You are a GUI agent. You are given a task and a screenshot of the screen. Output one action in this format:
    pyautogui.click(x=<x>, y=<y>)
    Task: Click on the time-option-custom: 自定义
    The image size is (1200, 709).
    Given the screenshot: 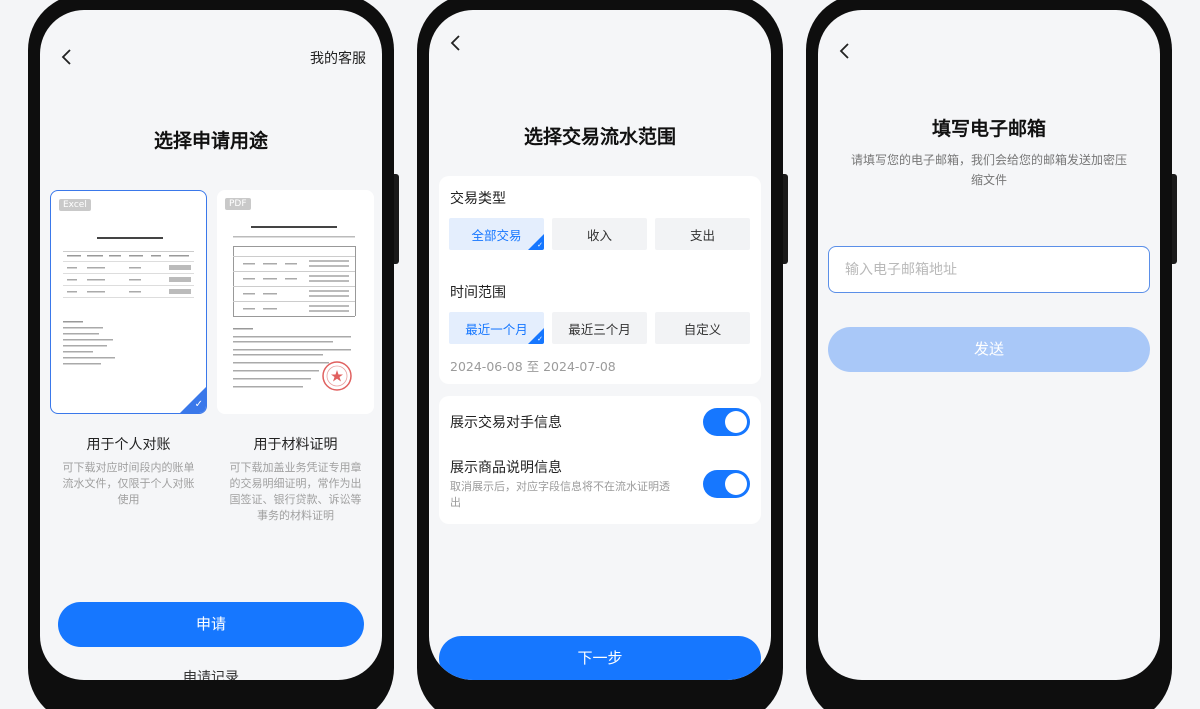 What is the action you would take?
    pyautogui.click(x=702, y=328)
    